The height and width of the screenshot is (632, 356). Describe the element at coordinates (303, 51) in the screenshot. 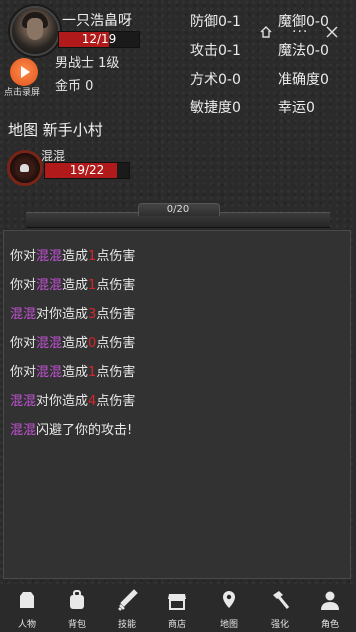

I see `stat-magic: 魔法0-0` at that location.